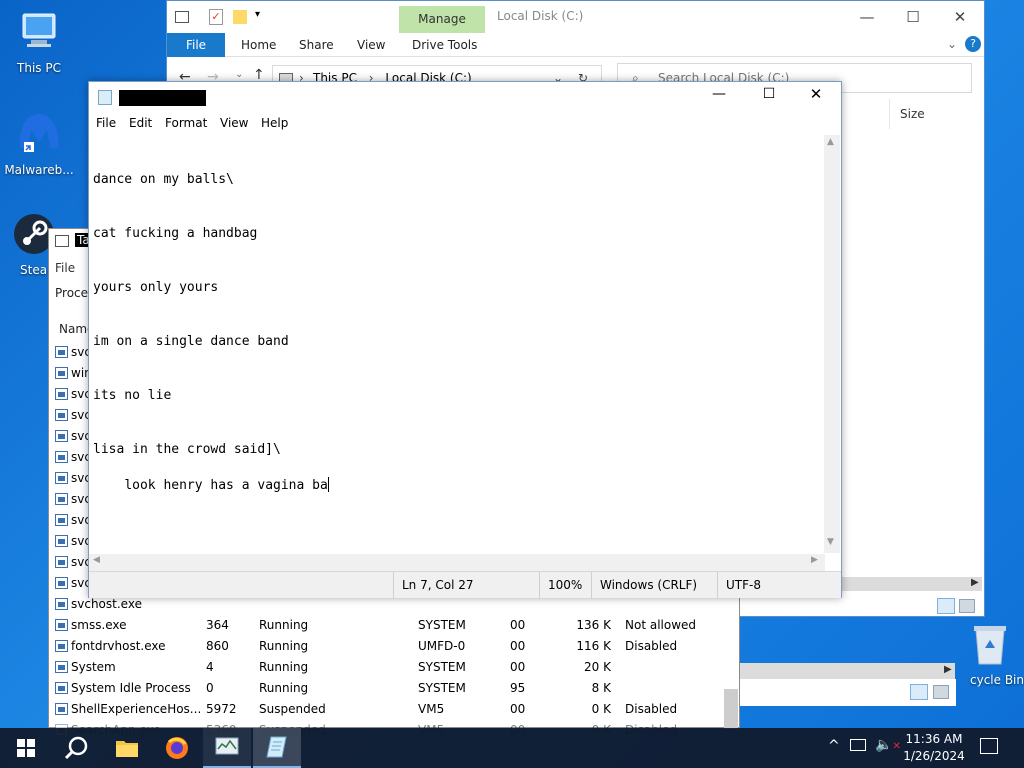  Describe the element at coordinates (226, 485) in the screenshot. I see `text-line: look henry has a vagina ba` at that location.